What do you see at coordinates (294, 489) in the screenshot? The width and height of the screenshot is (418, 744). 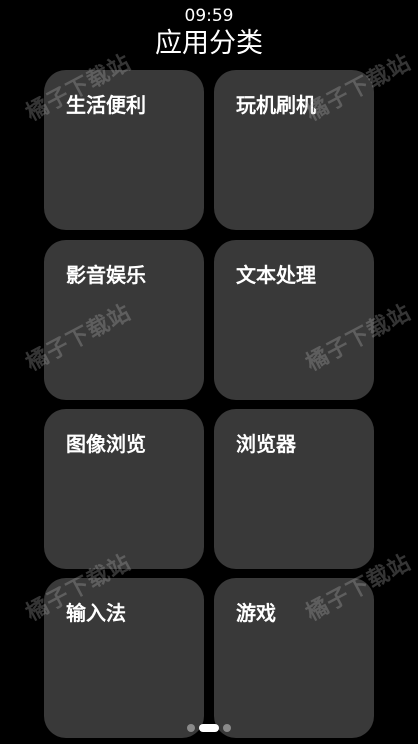 I see `category-tile-browser: 浏览器` at bounding box center [294, 489].